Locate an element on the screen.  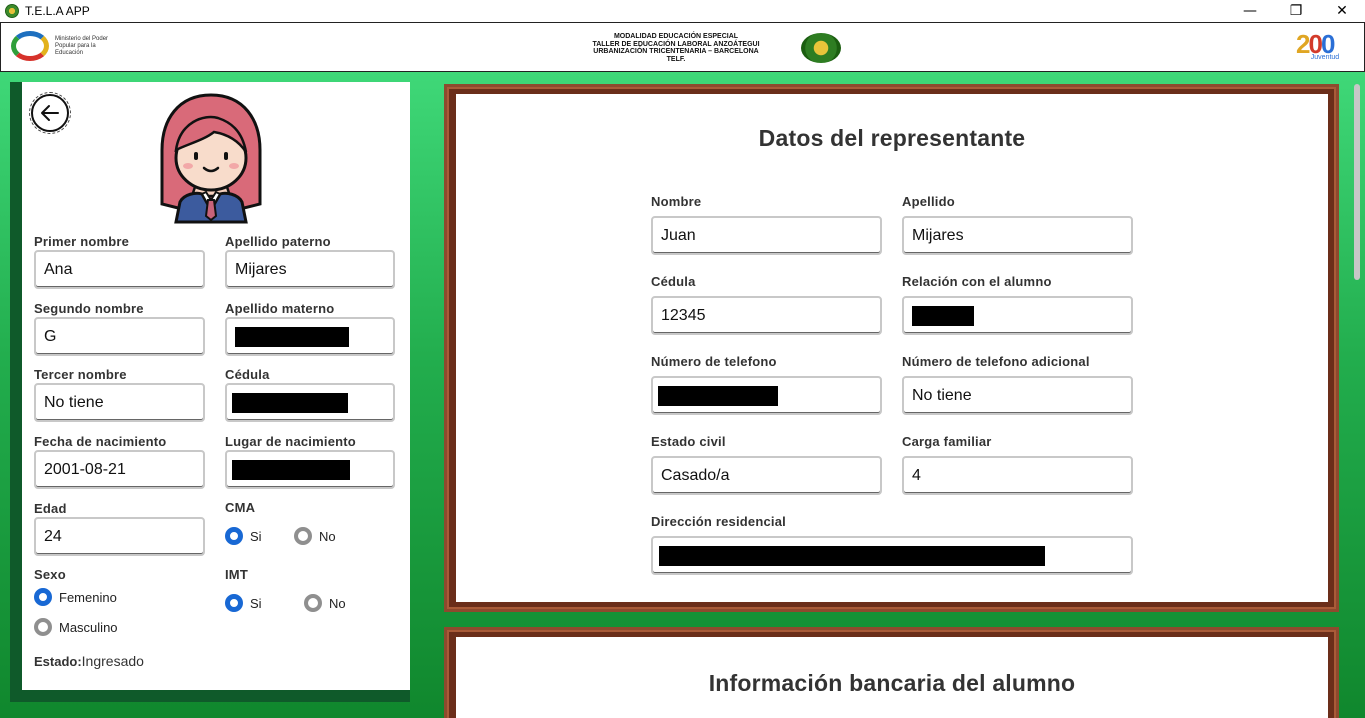
apellido-paterno-label: Apellido paterno is located at coordinates (278, 241).